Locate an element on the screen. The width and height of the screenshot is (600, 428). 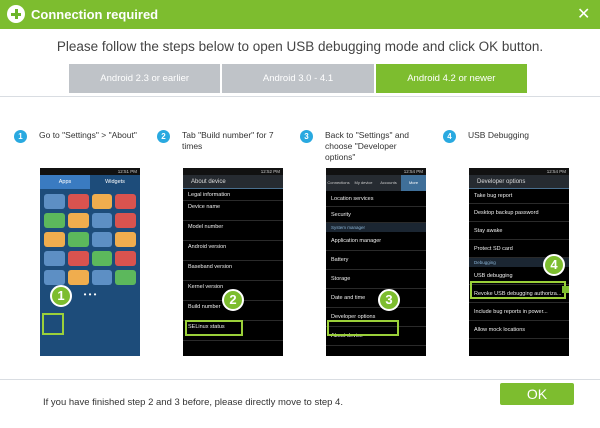
settings-tab: Accounts is located at coordinates (388, 182).